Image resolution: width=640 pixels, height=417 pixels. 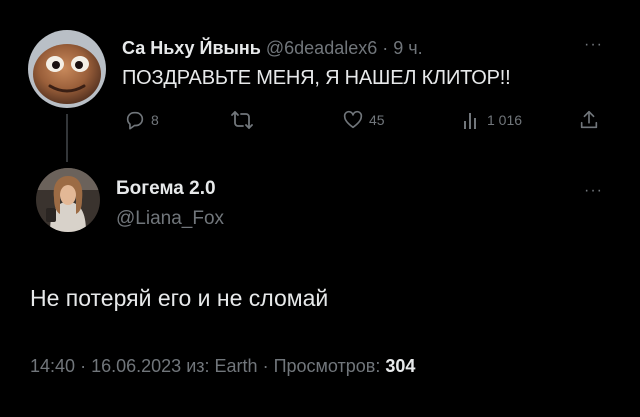 What do you see at coordinates (155, 120) in the screenshot?
I see `reply-count: 8` at bounding box center [155, 120].